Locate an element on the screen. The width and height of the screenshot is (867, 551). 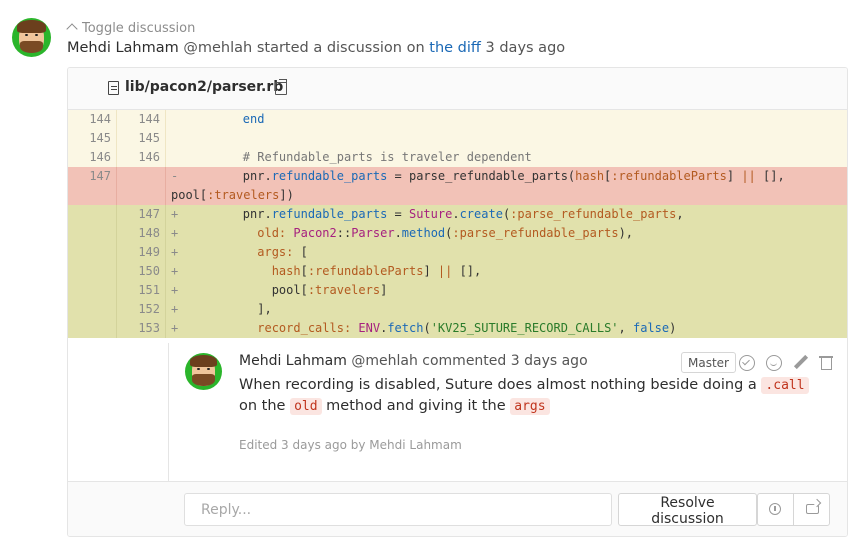
note-text: method and giving it the is located at coordinates (416, 406).